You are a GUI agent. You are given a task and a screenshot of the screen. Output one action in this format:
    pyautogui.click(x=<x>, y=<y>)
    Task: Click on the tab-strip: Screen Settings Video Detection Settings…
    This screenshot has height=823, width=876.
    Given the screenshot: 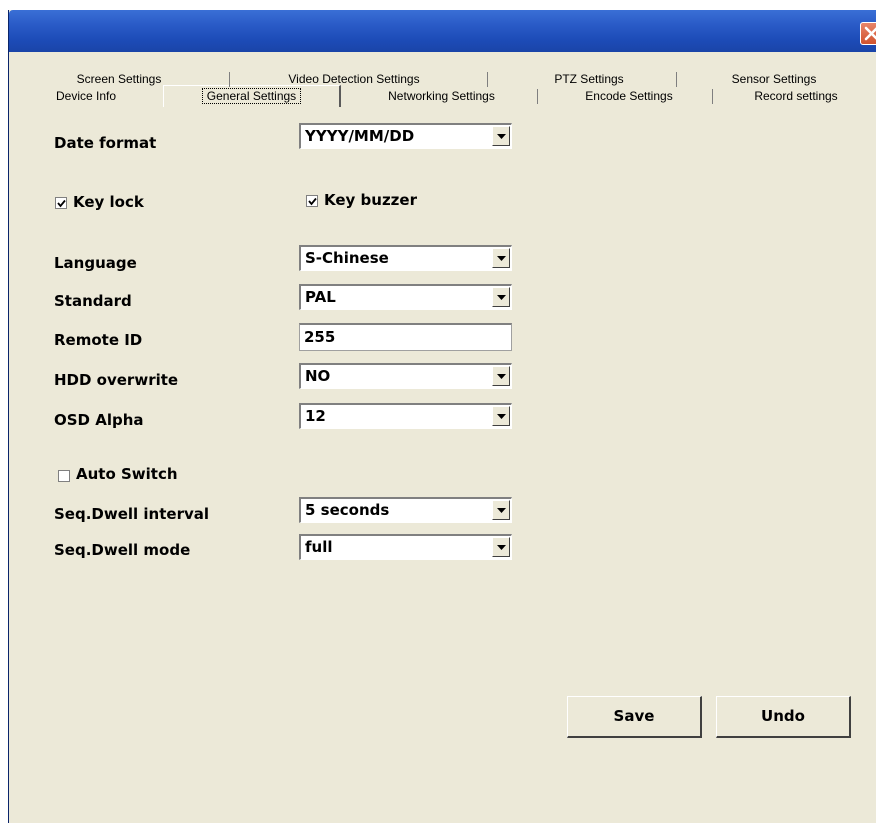 What is the action you would take?
    pyautogui.click(x=442, y=86)
    